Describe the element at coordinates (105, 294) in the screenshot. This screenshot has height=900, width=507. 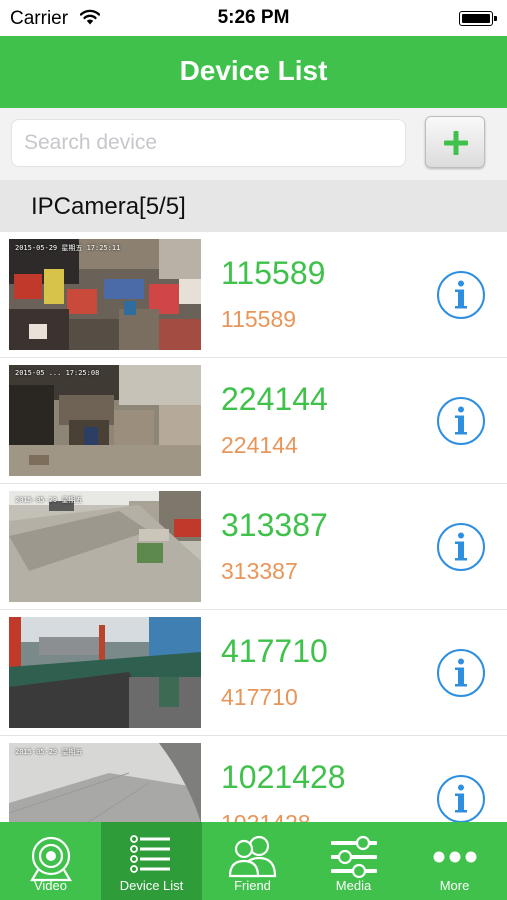
I see `camera-thumbnail: 2015-05-29 星期五 17:25:11` at that location.